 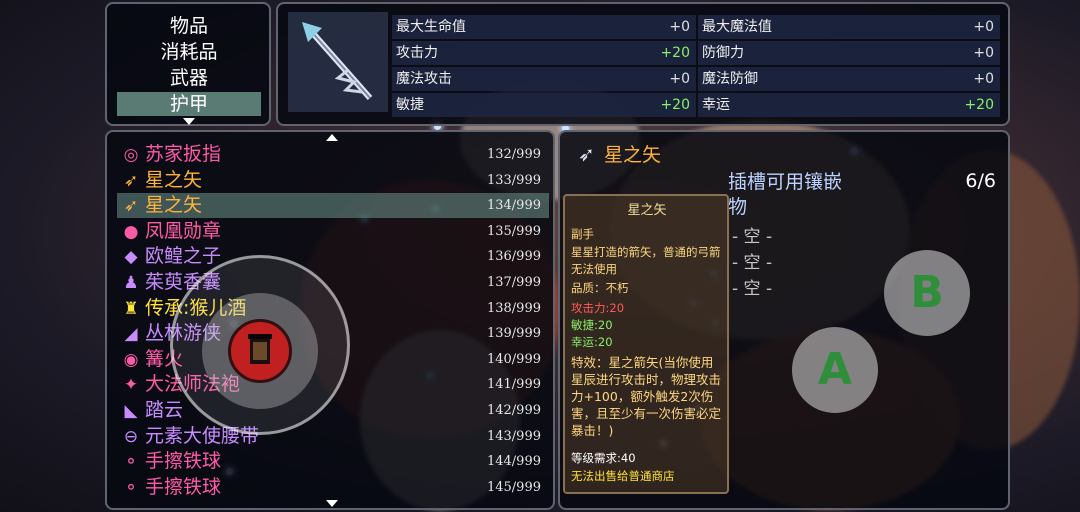 What do you see at coordinates (513, 154) in the screenshot?
I see `item-count: 132/999` at bounding box center [513, 154].